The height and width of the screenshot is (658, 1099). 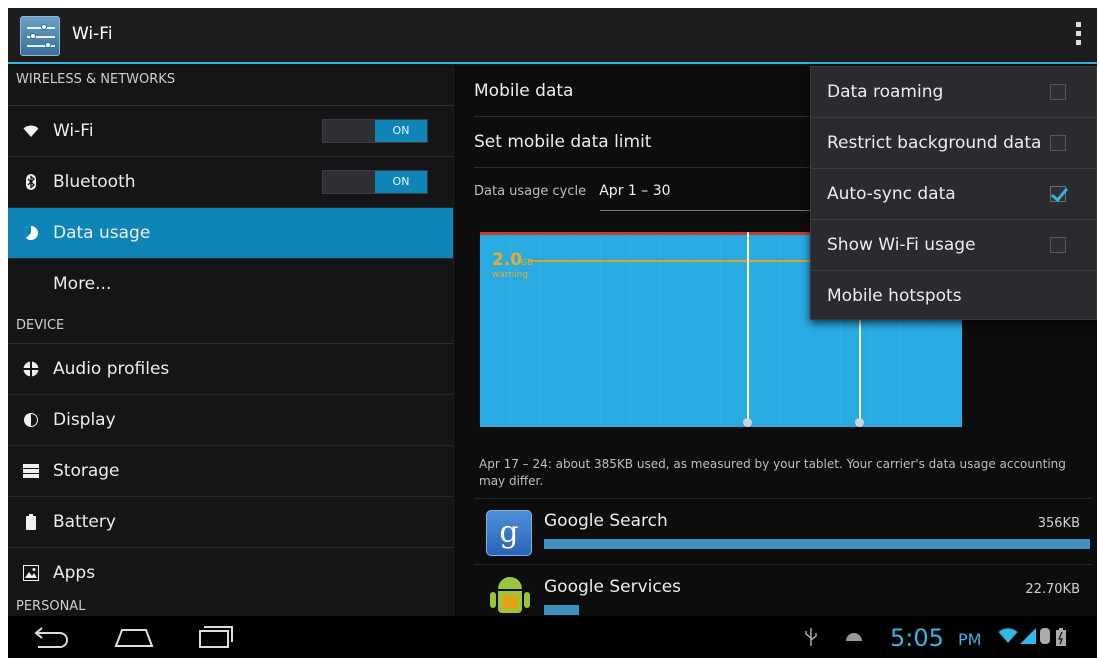 What do you see at coordinates (885, 92) in the screenshot?
I see `menu-item-label: Data roaming` at bounding box center [885, 92].